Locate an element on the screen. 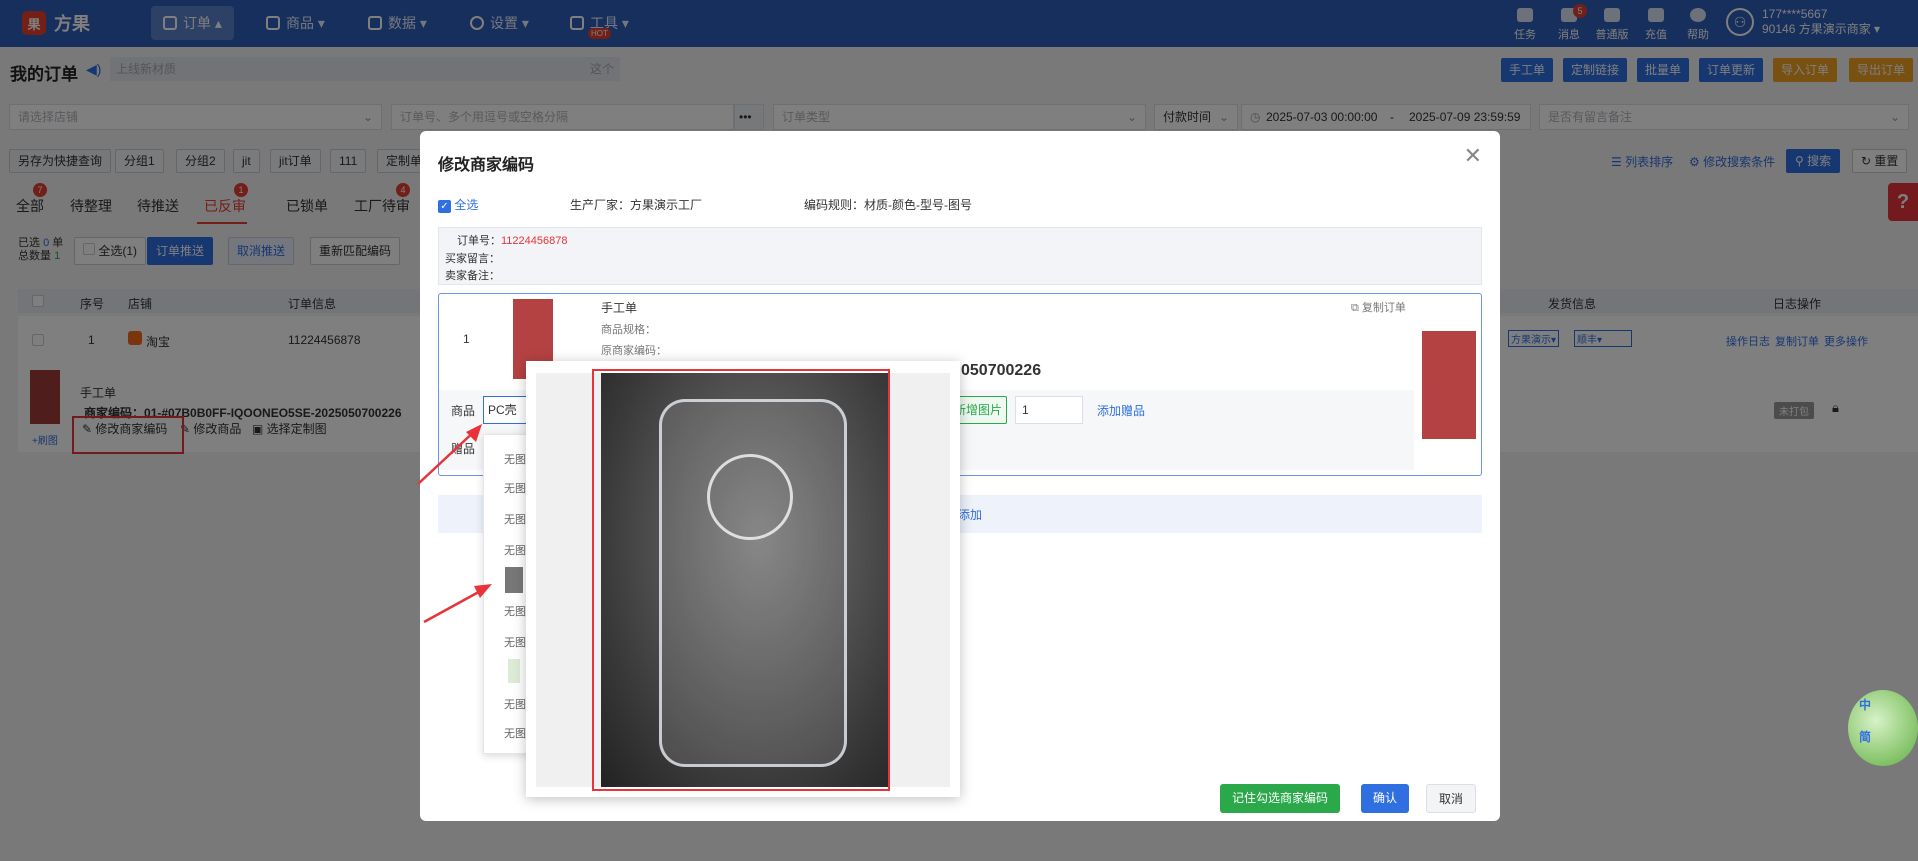 This screenshot has width=1918, height=861. image-preview-popup is located at coordinates (743, 579).